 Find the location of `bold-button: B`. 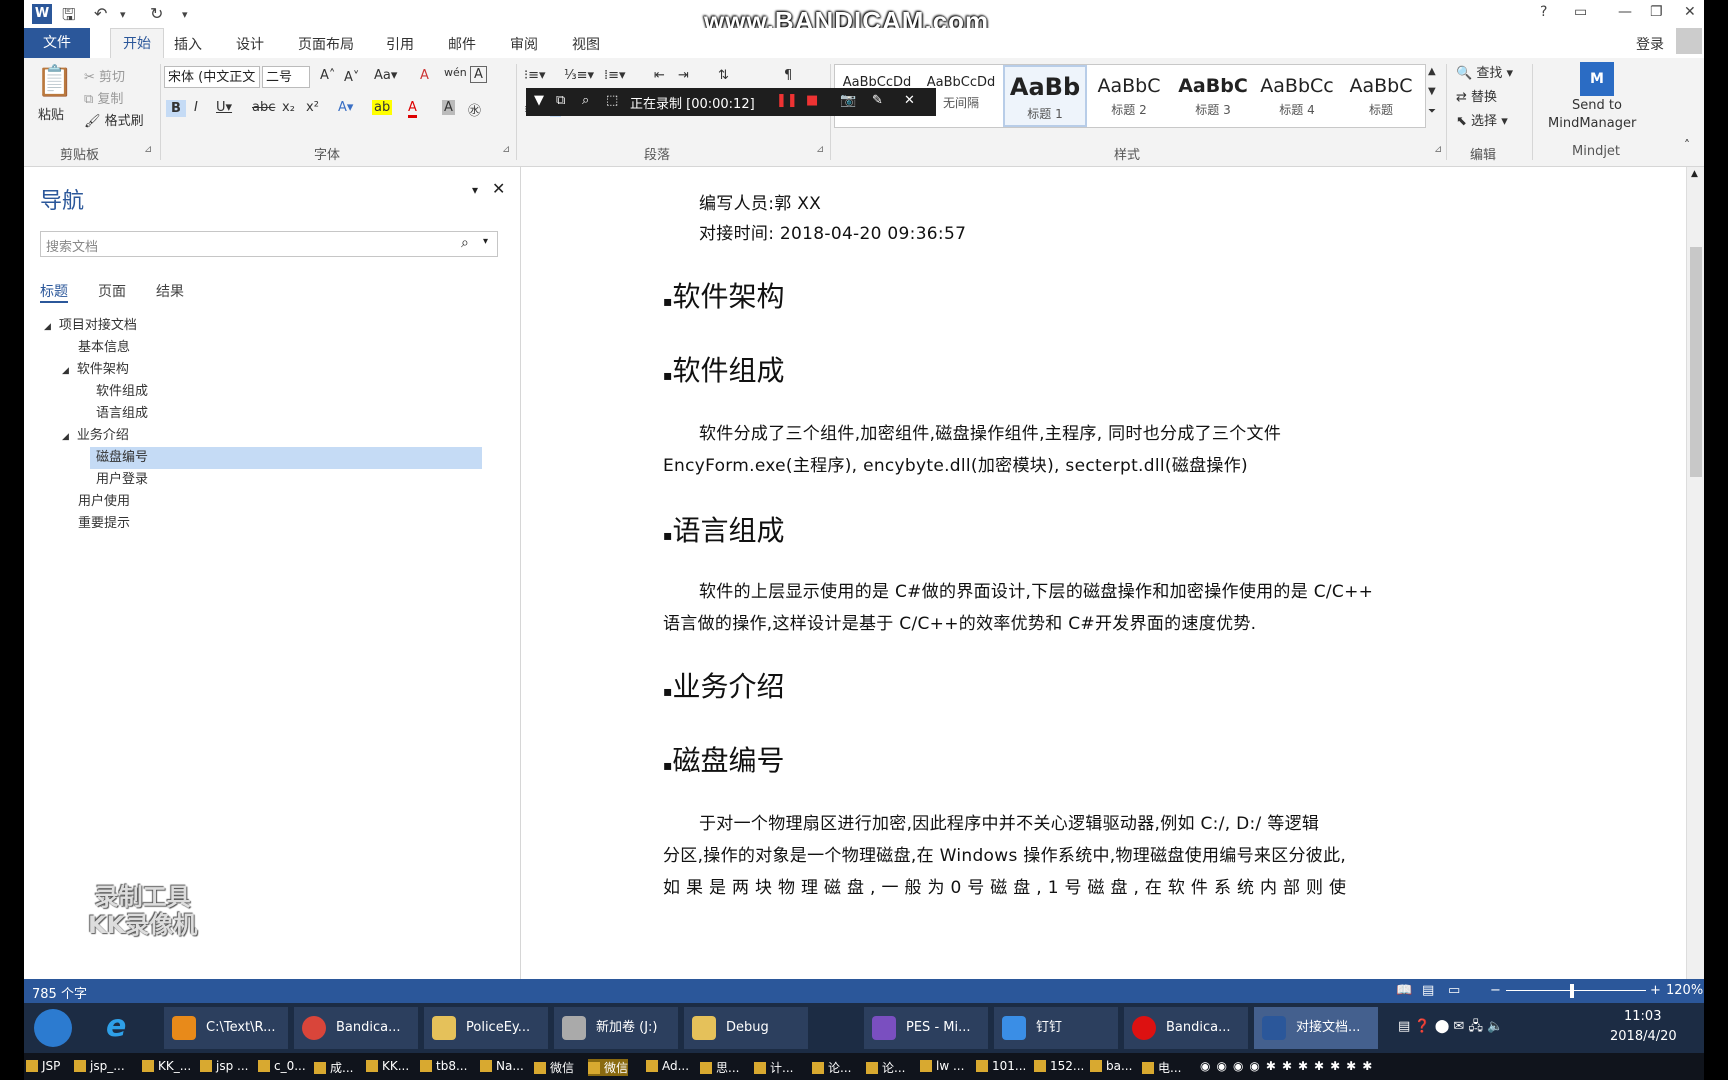

bold-button: B is located at coordinates (176, 108).